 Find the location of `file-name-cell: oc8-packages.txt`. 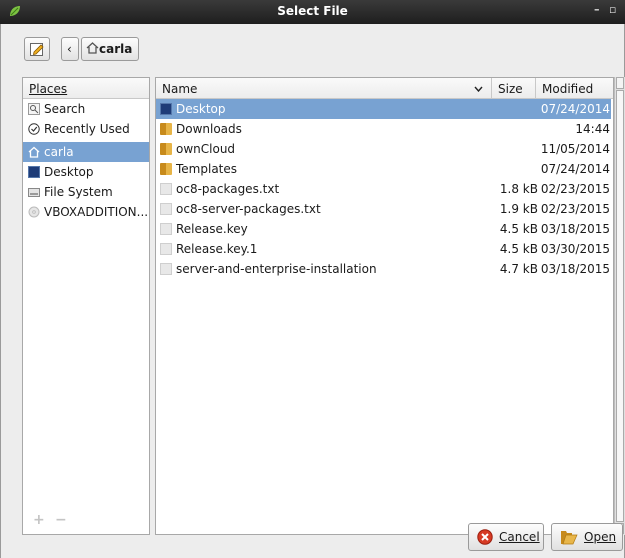

file-name-cell: oc8-packages.txt is located at coordinates (219, 189).